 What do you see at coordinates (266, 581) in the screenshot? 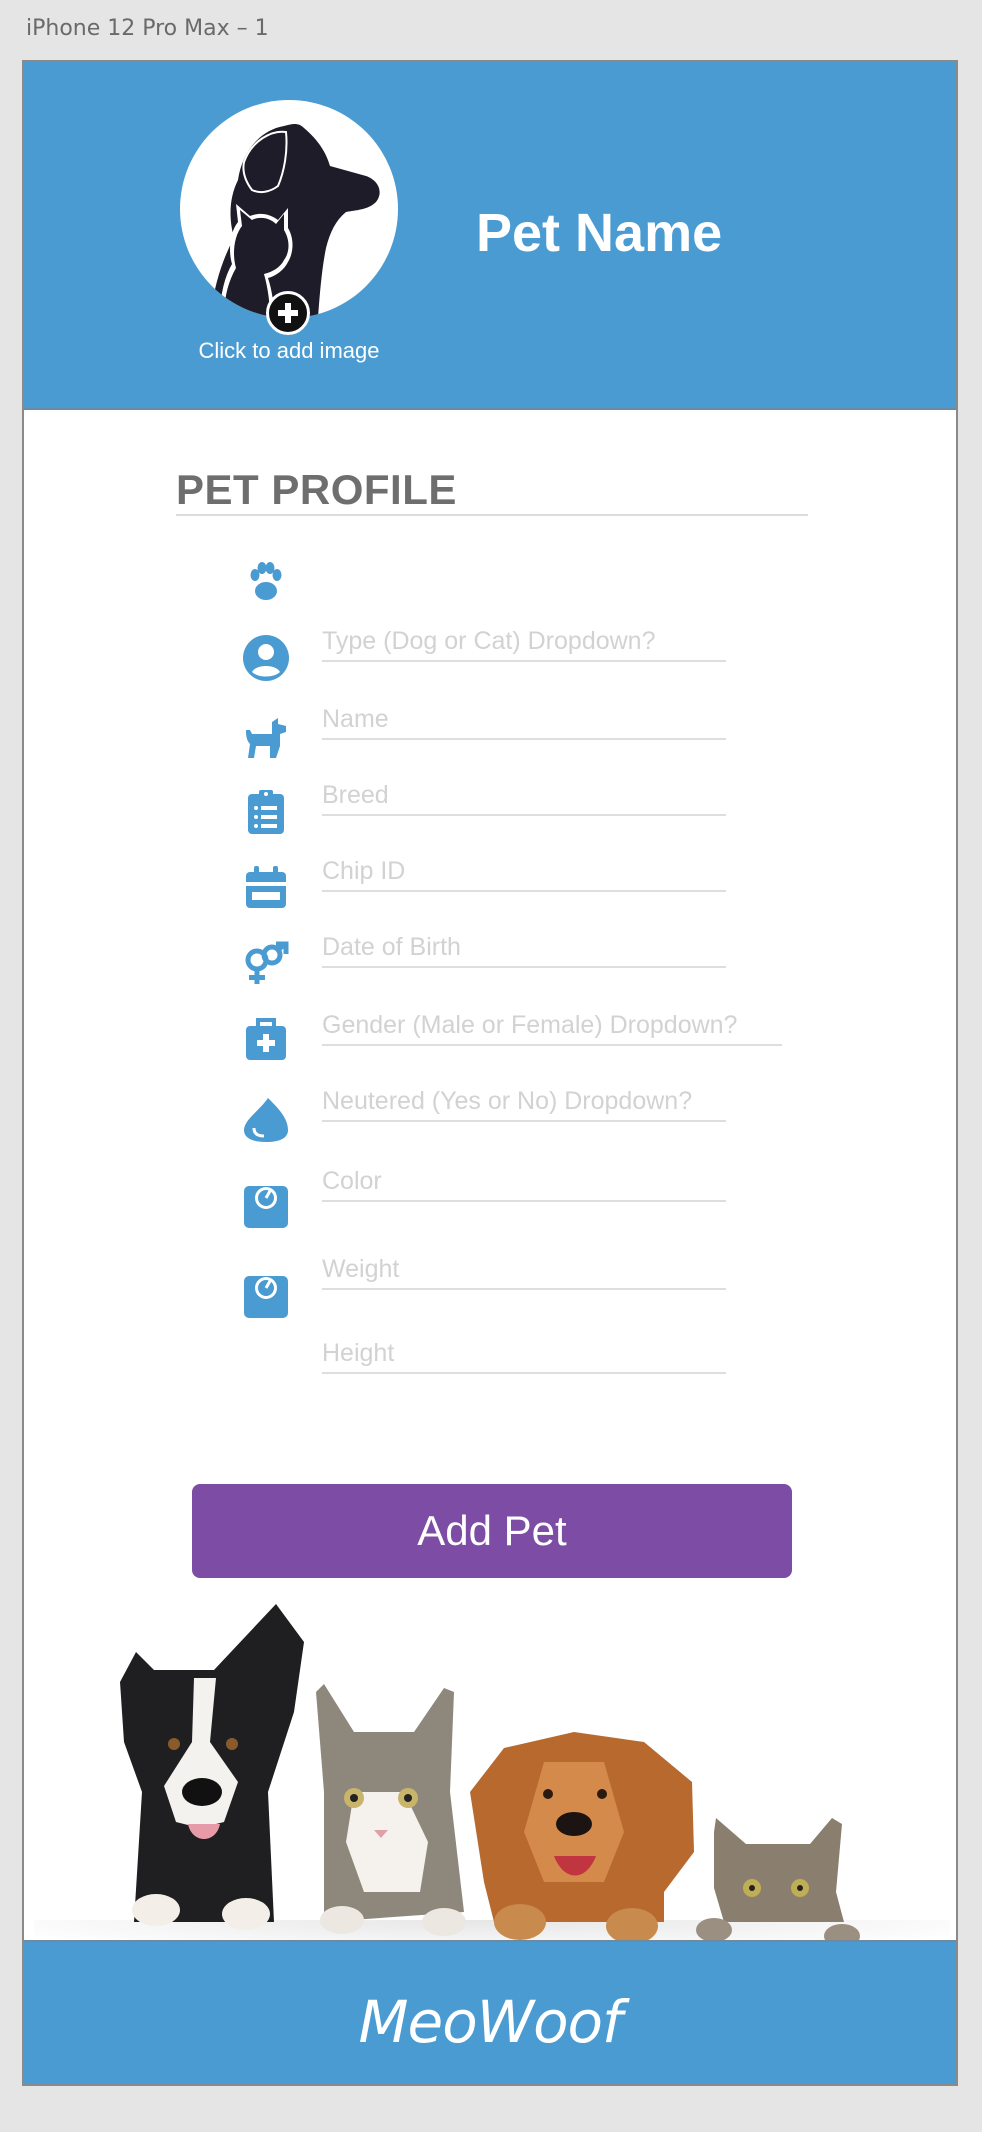
I see `paw-icon` at bounding box center [266, 581].